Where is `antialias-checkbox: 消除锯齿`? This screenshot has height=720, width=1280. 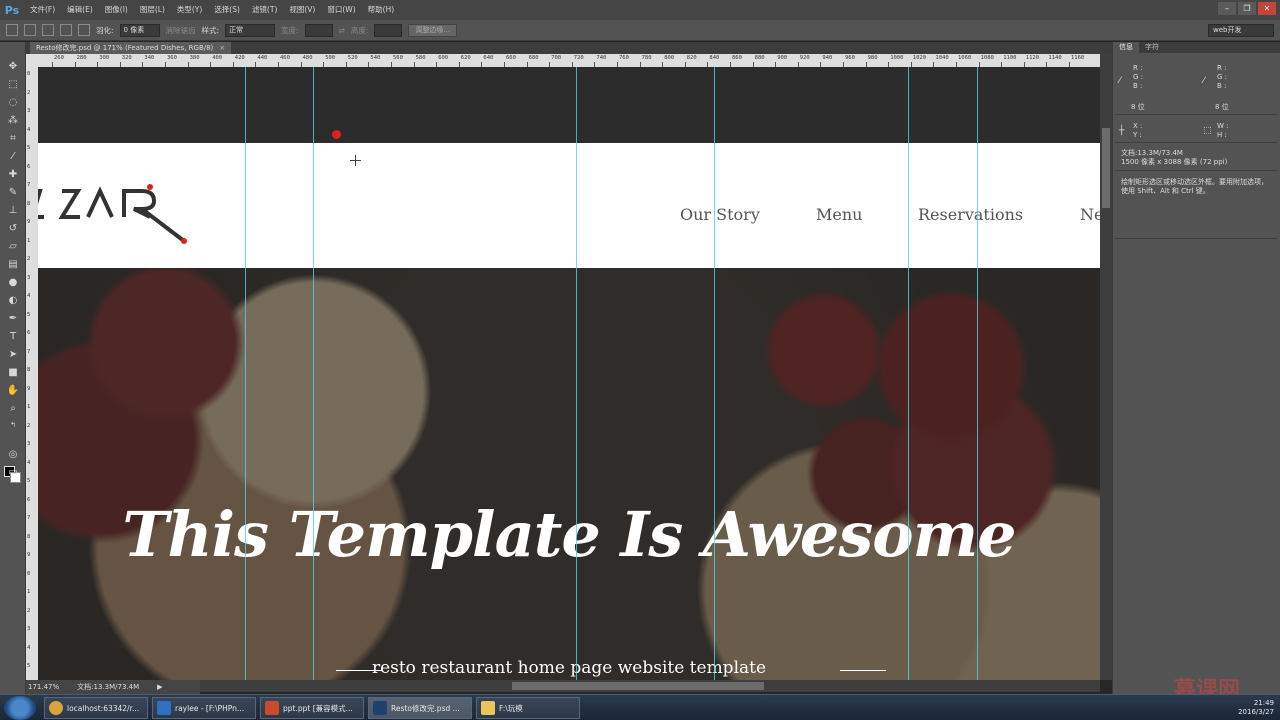
antialias-checkbox: 消除锯齿 is located at coordinates (181, 30).